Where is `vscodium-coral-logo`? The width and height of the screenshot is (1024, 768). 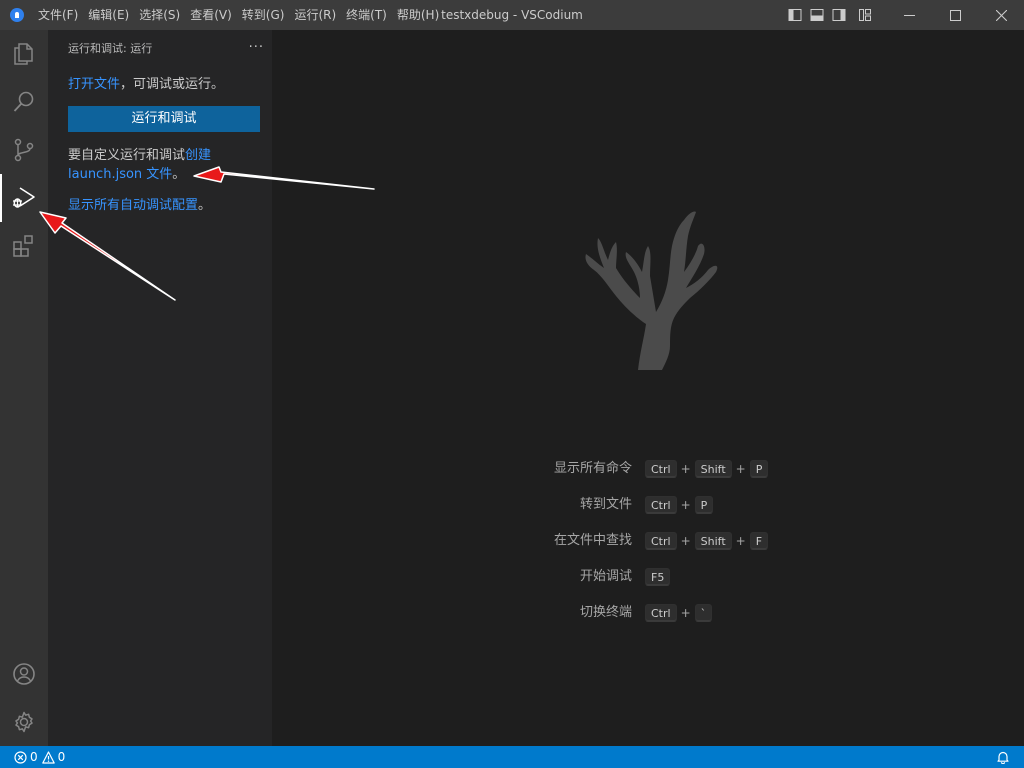 vscodium-coral-logo is located at coordinates (651, 290).